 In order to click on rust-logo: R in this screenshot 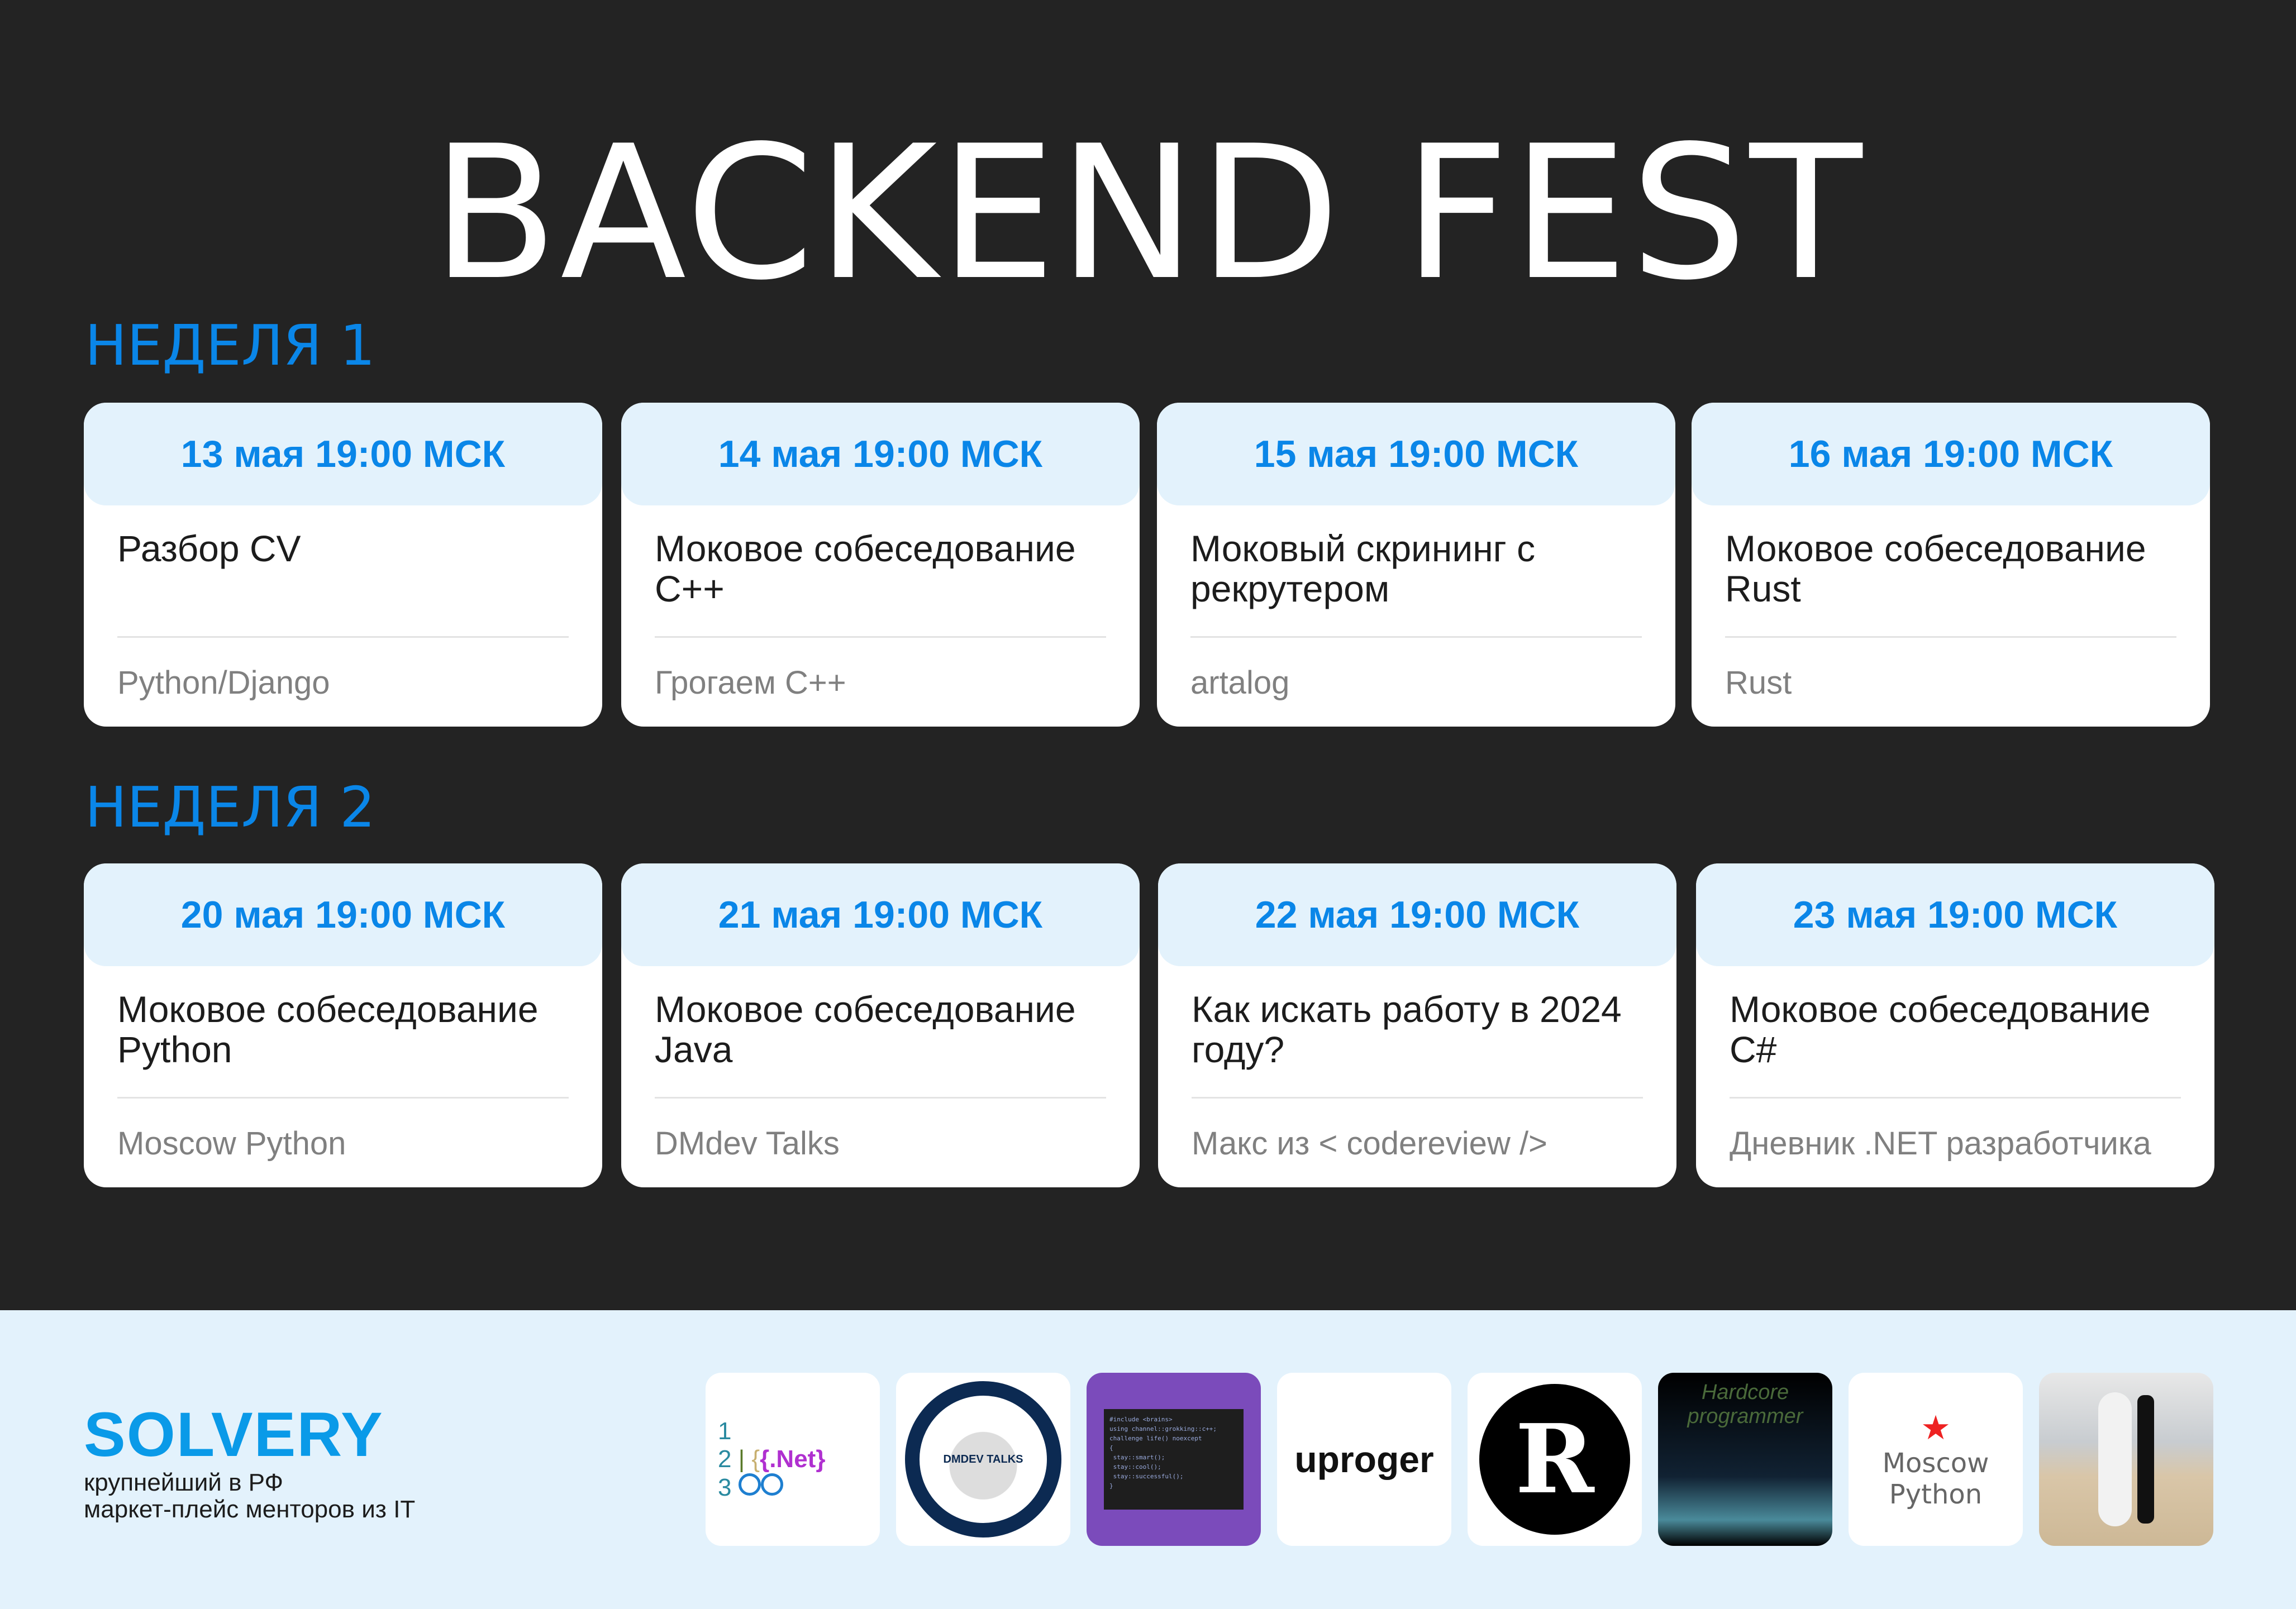, I will do `click(1555, 1459)`.